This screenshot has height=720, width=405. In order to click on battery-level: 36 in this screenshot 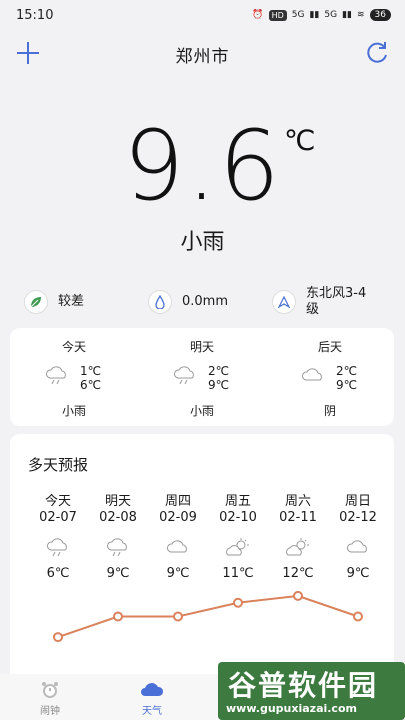, I will do `click(380, 15)`.